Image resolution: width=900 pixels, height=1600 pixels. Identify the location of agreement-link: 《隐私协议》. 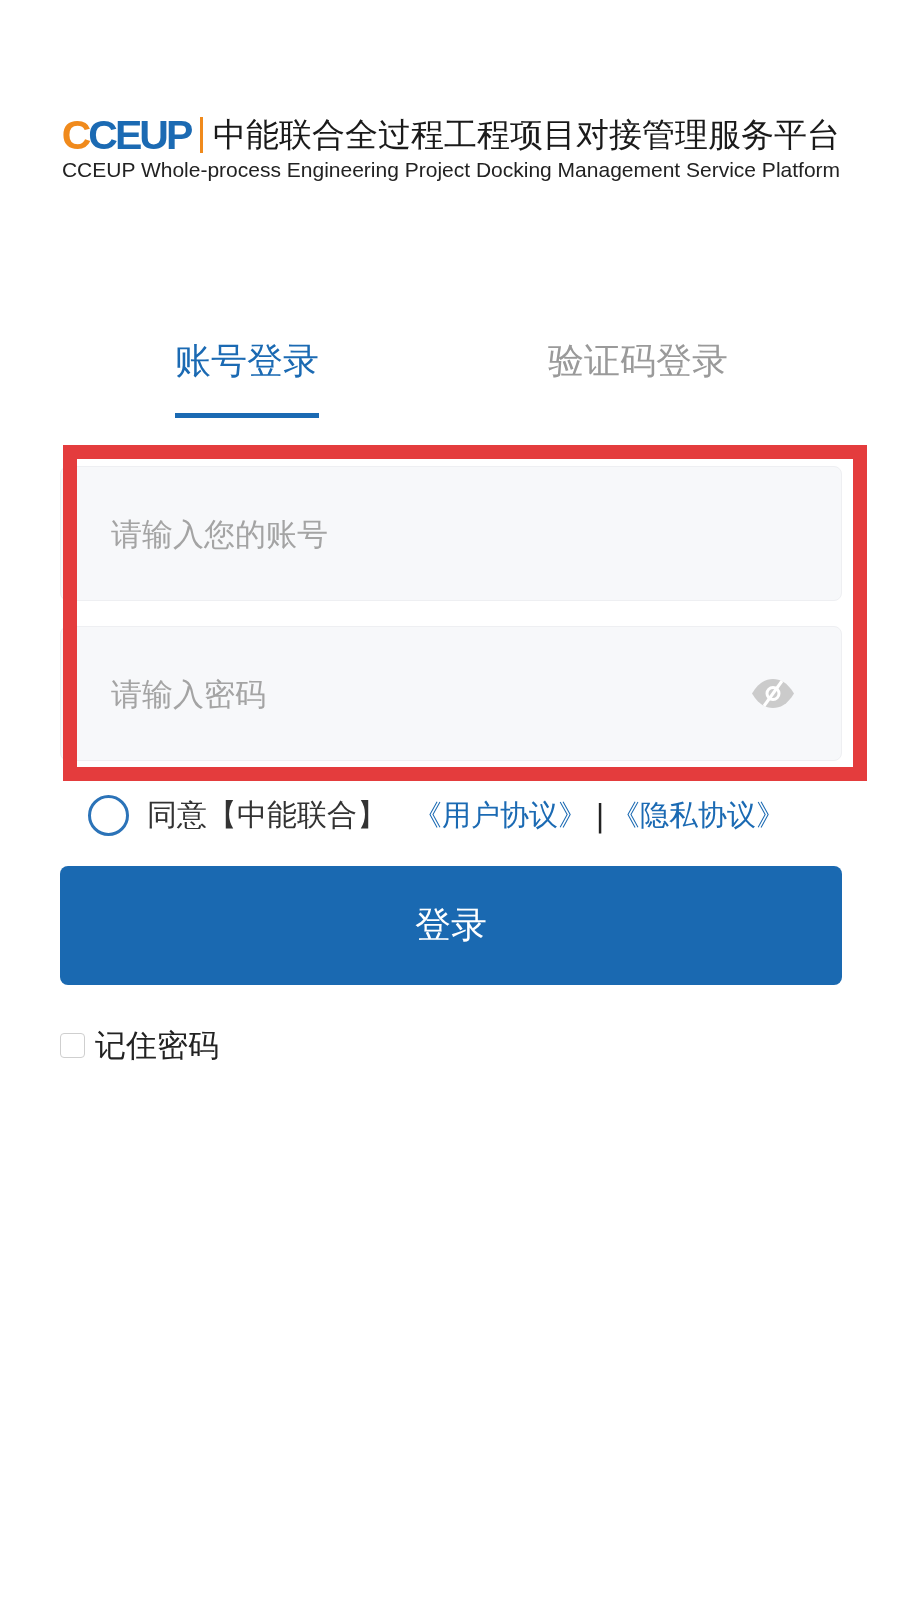
(698, 815).